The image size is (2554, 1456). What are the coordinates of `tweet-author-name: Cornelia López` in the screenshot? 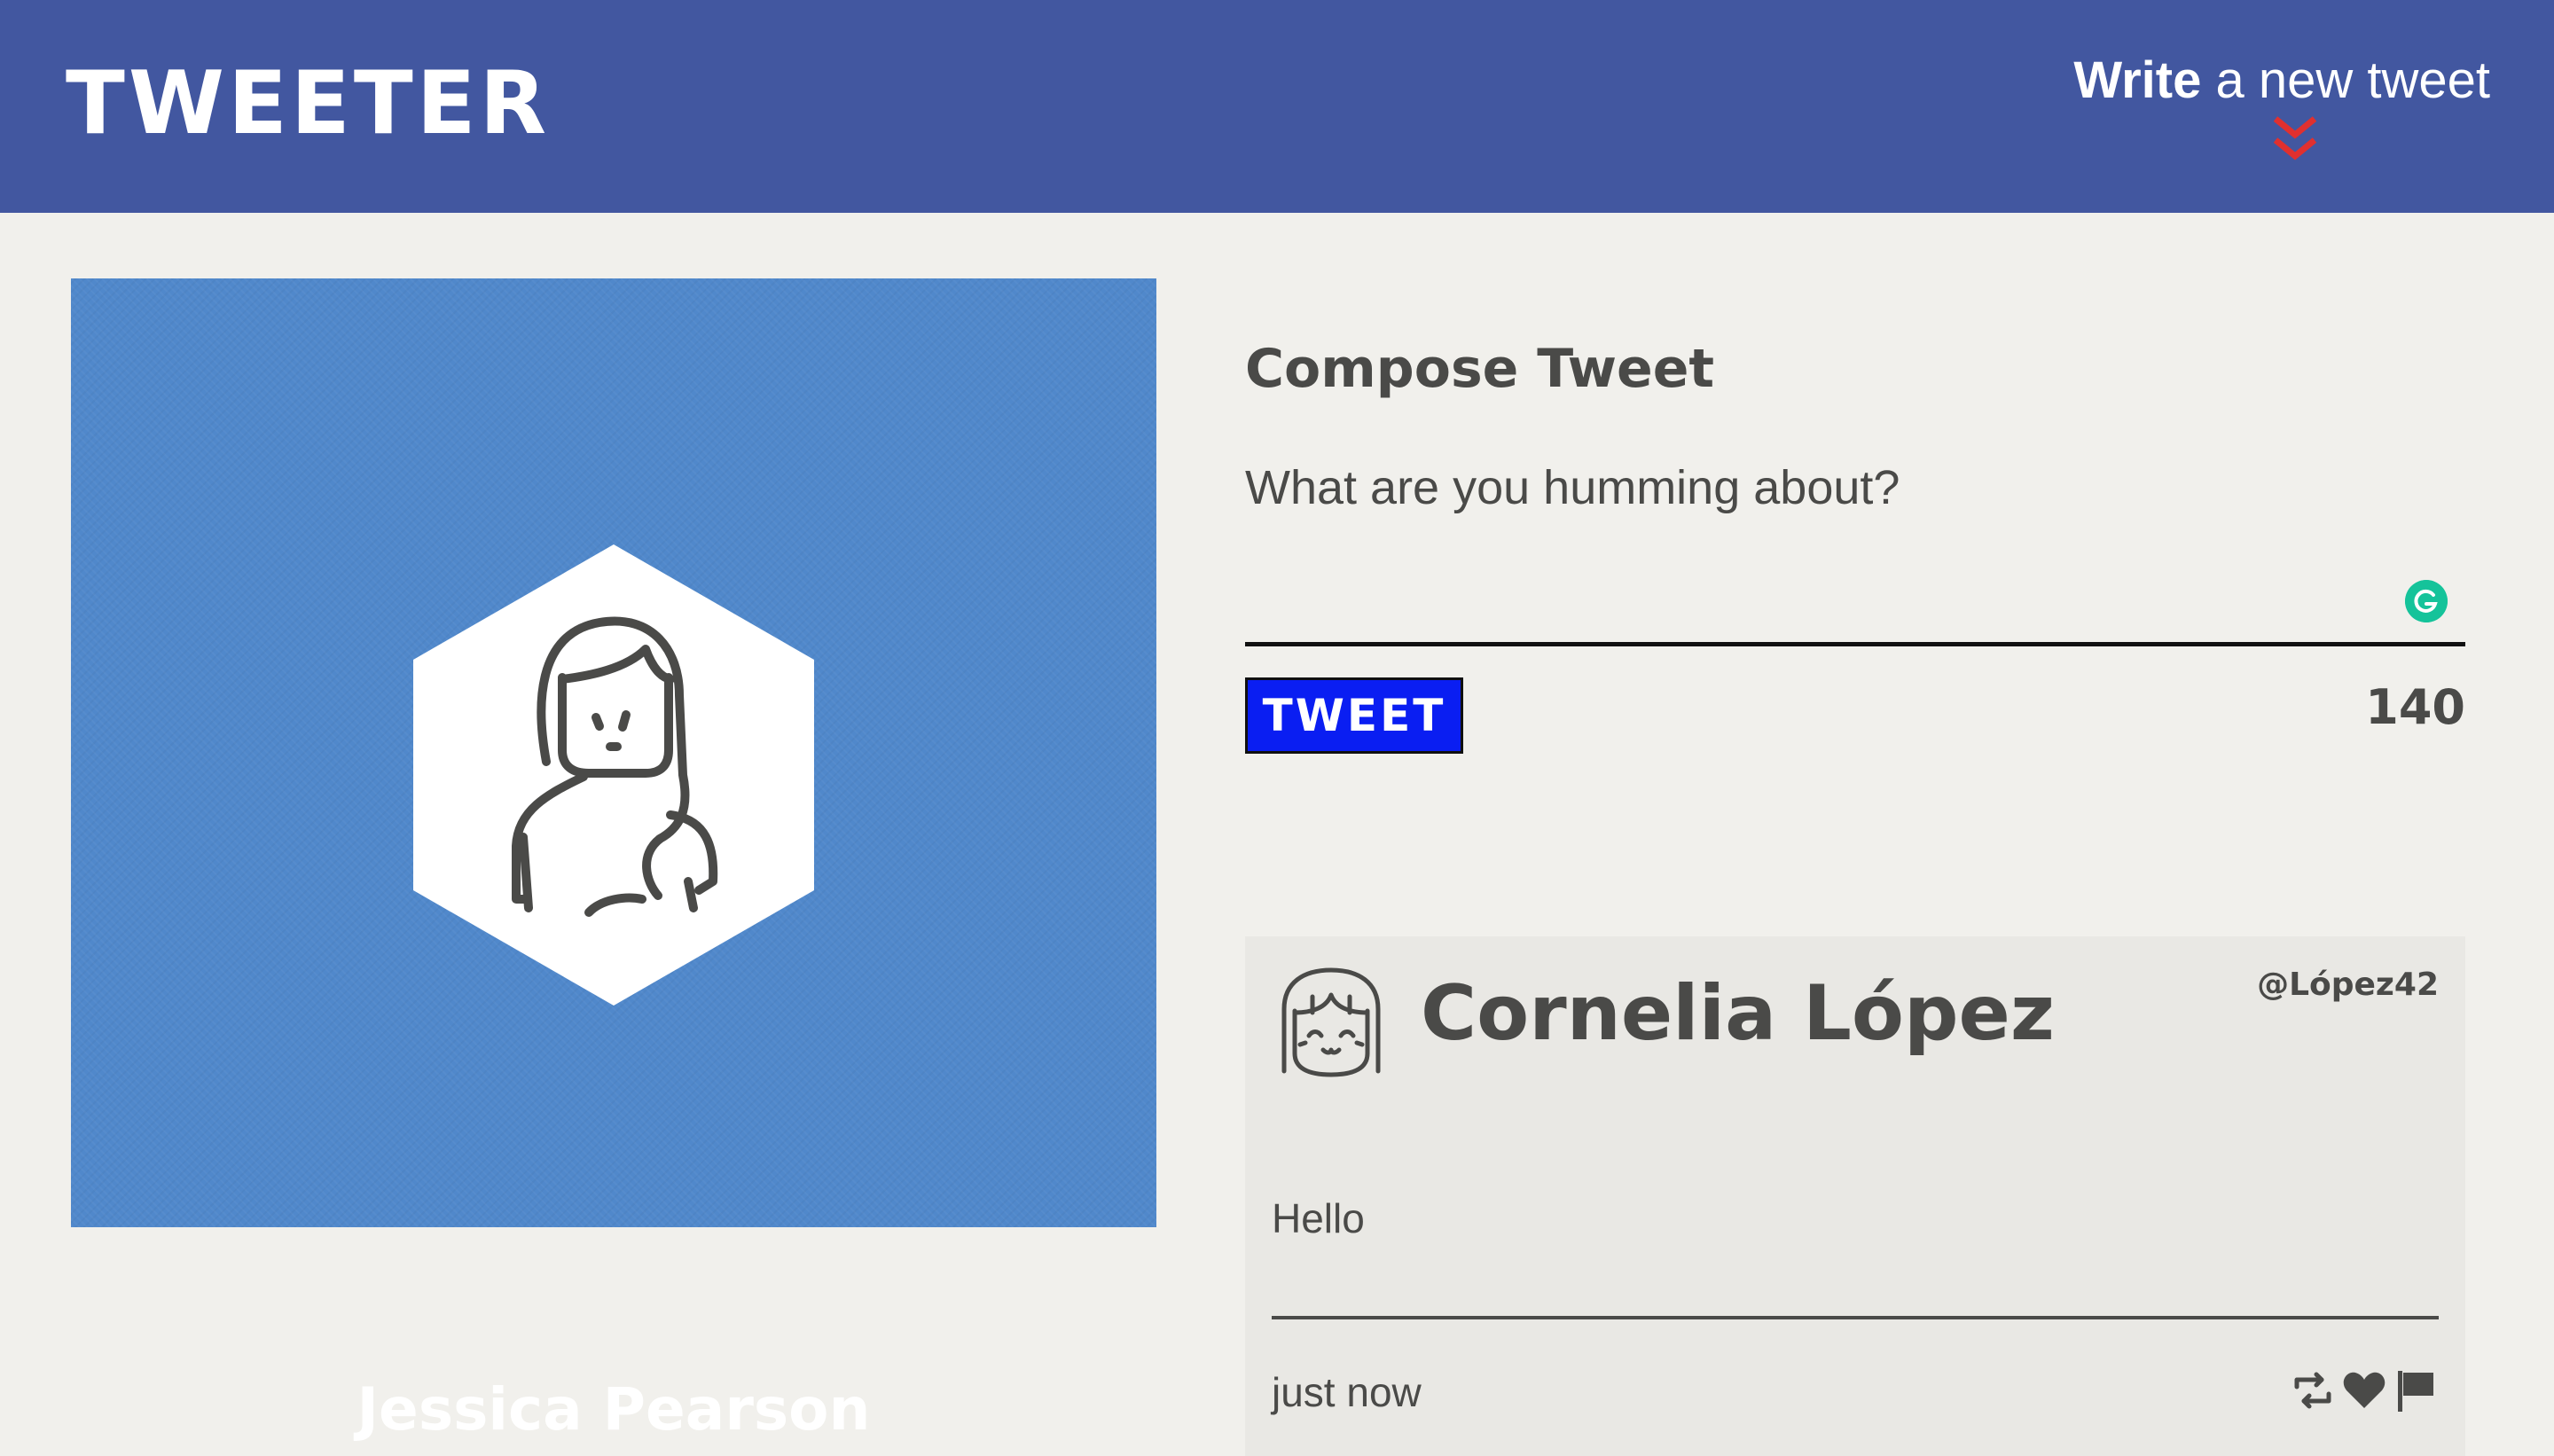 It's located at (1738, 1013).